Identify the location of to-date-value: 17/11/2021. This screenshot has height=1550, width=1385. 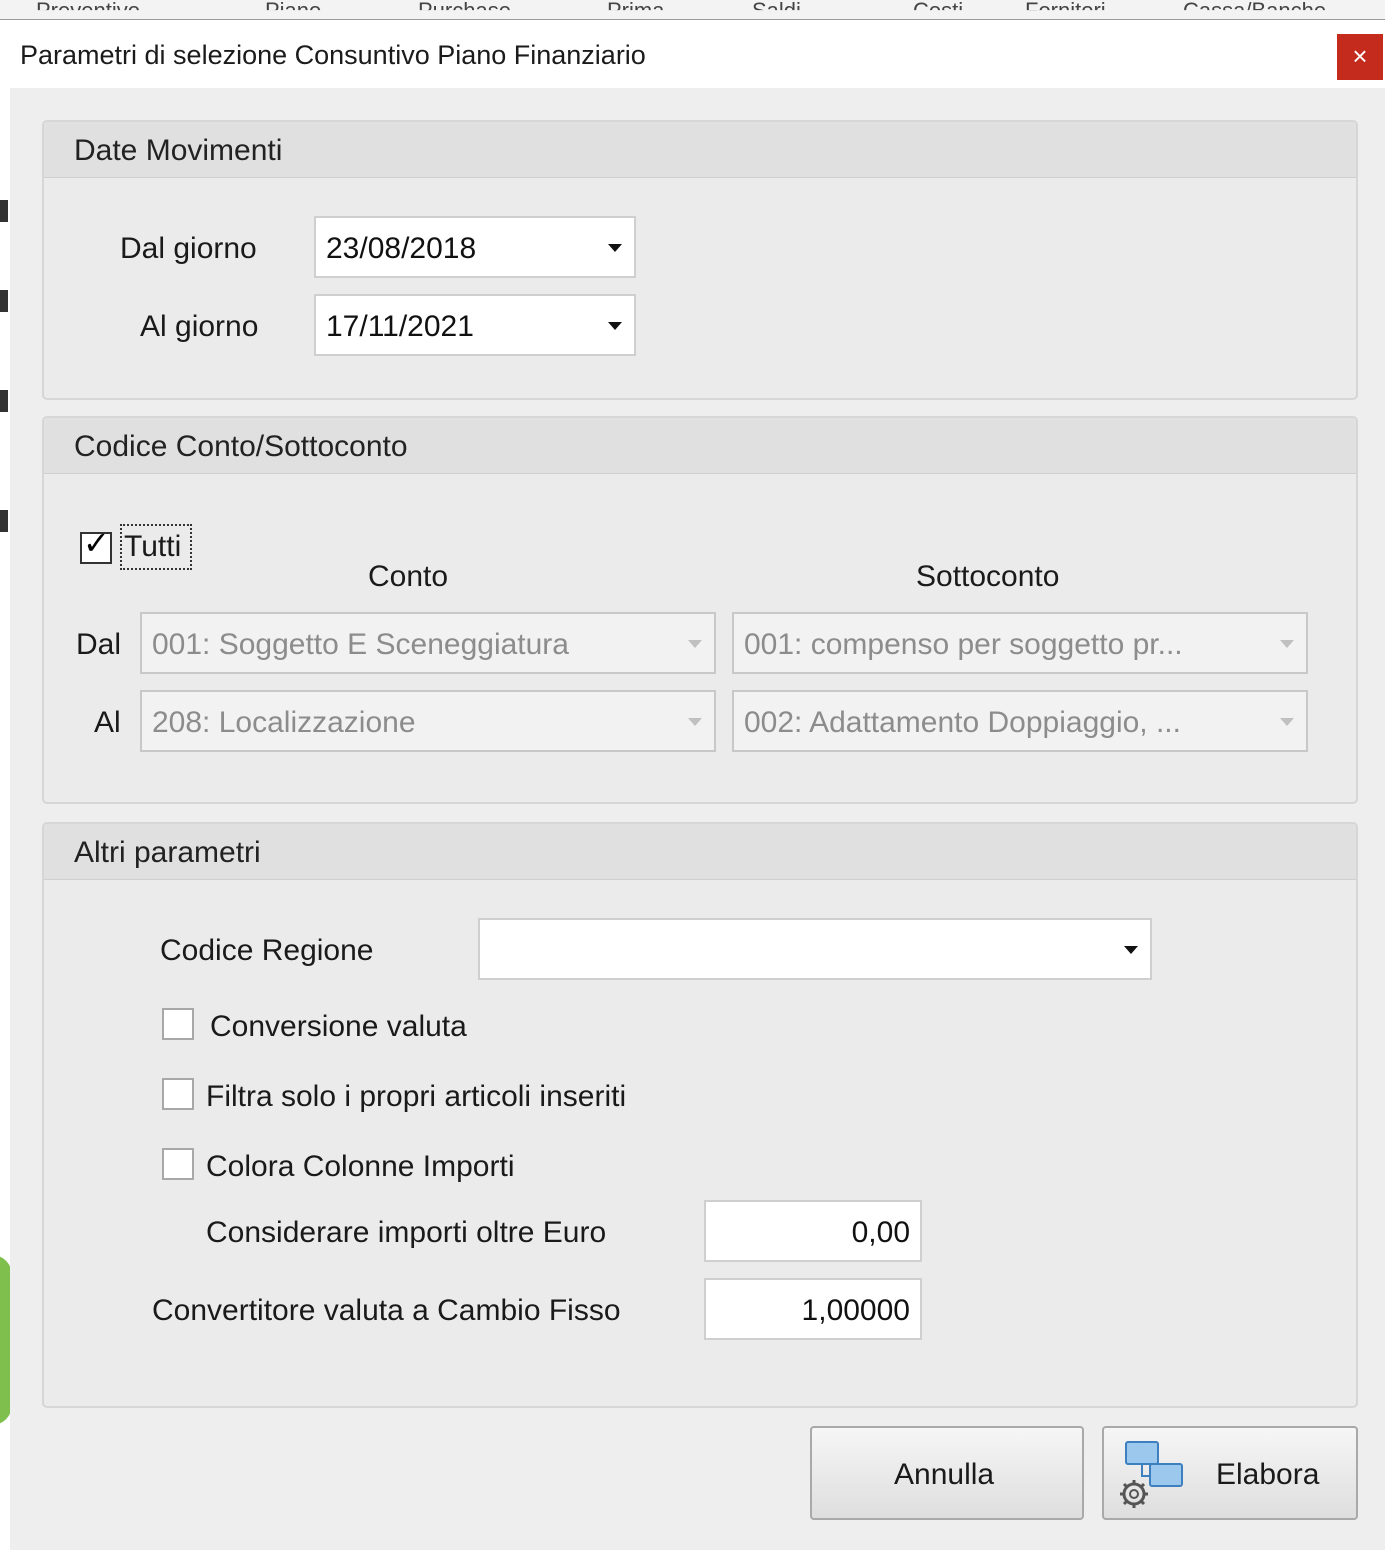
(400, 326).